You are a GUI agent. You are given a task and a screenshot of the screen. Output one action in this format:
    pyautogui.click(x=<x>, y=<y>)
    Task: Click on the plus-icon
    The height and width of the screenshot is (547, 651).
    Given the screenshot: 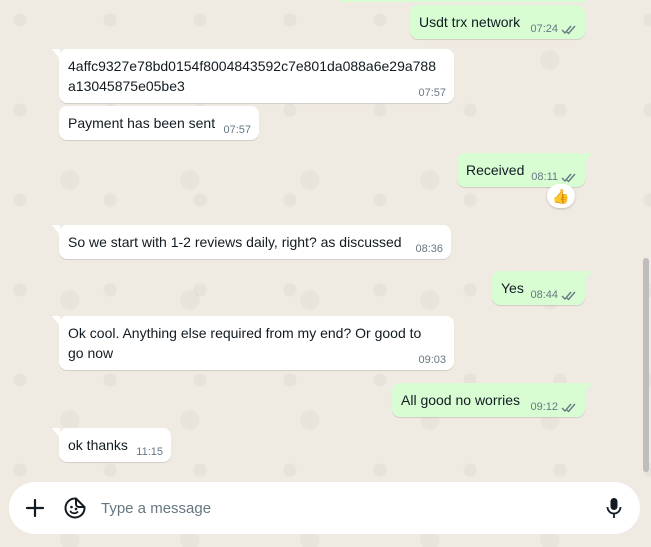 What is the action you would take?
    pyautogui.click(x=35, y=508)
    